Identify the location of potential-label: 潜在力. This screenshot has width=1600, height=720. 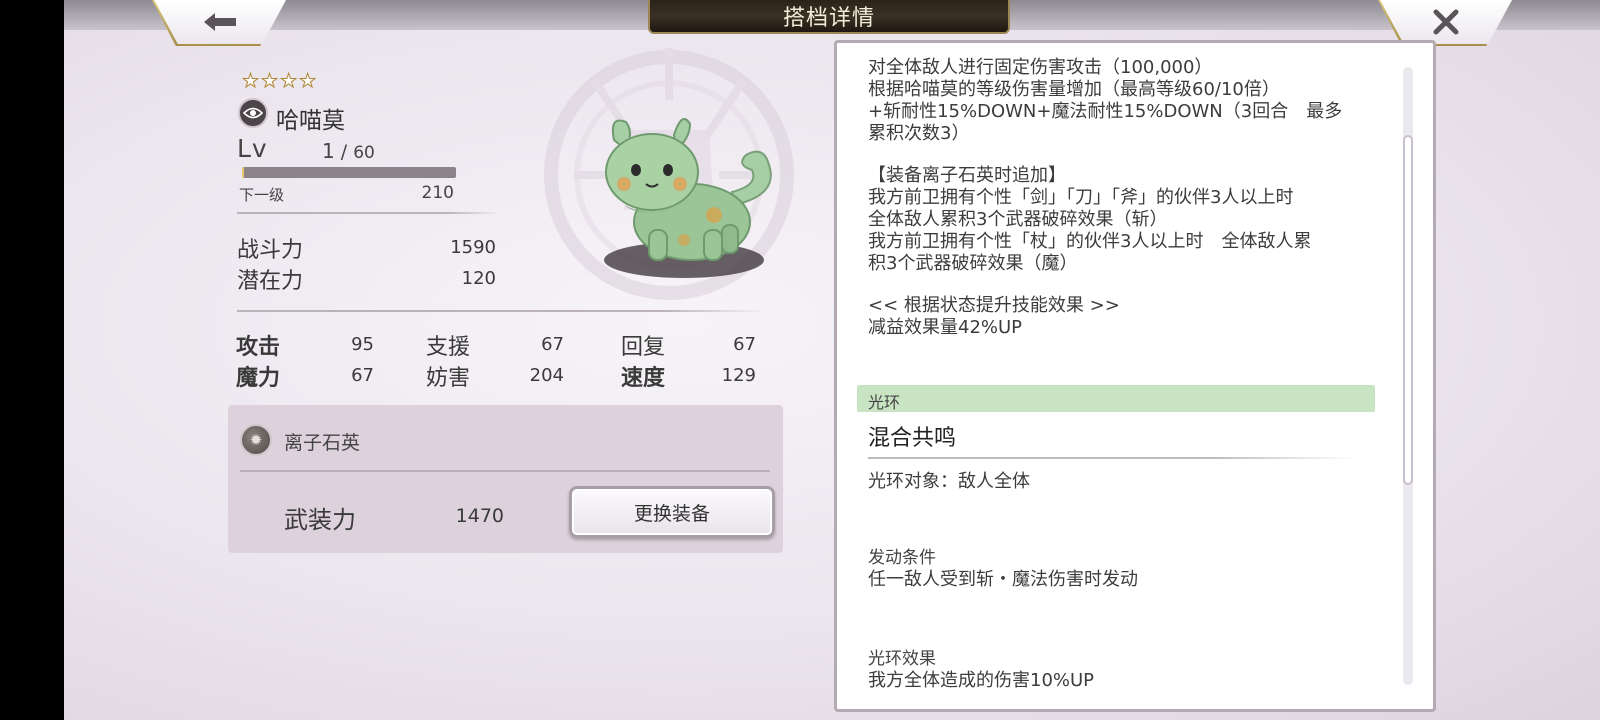
(270, 281).